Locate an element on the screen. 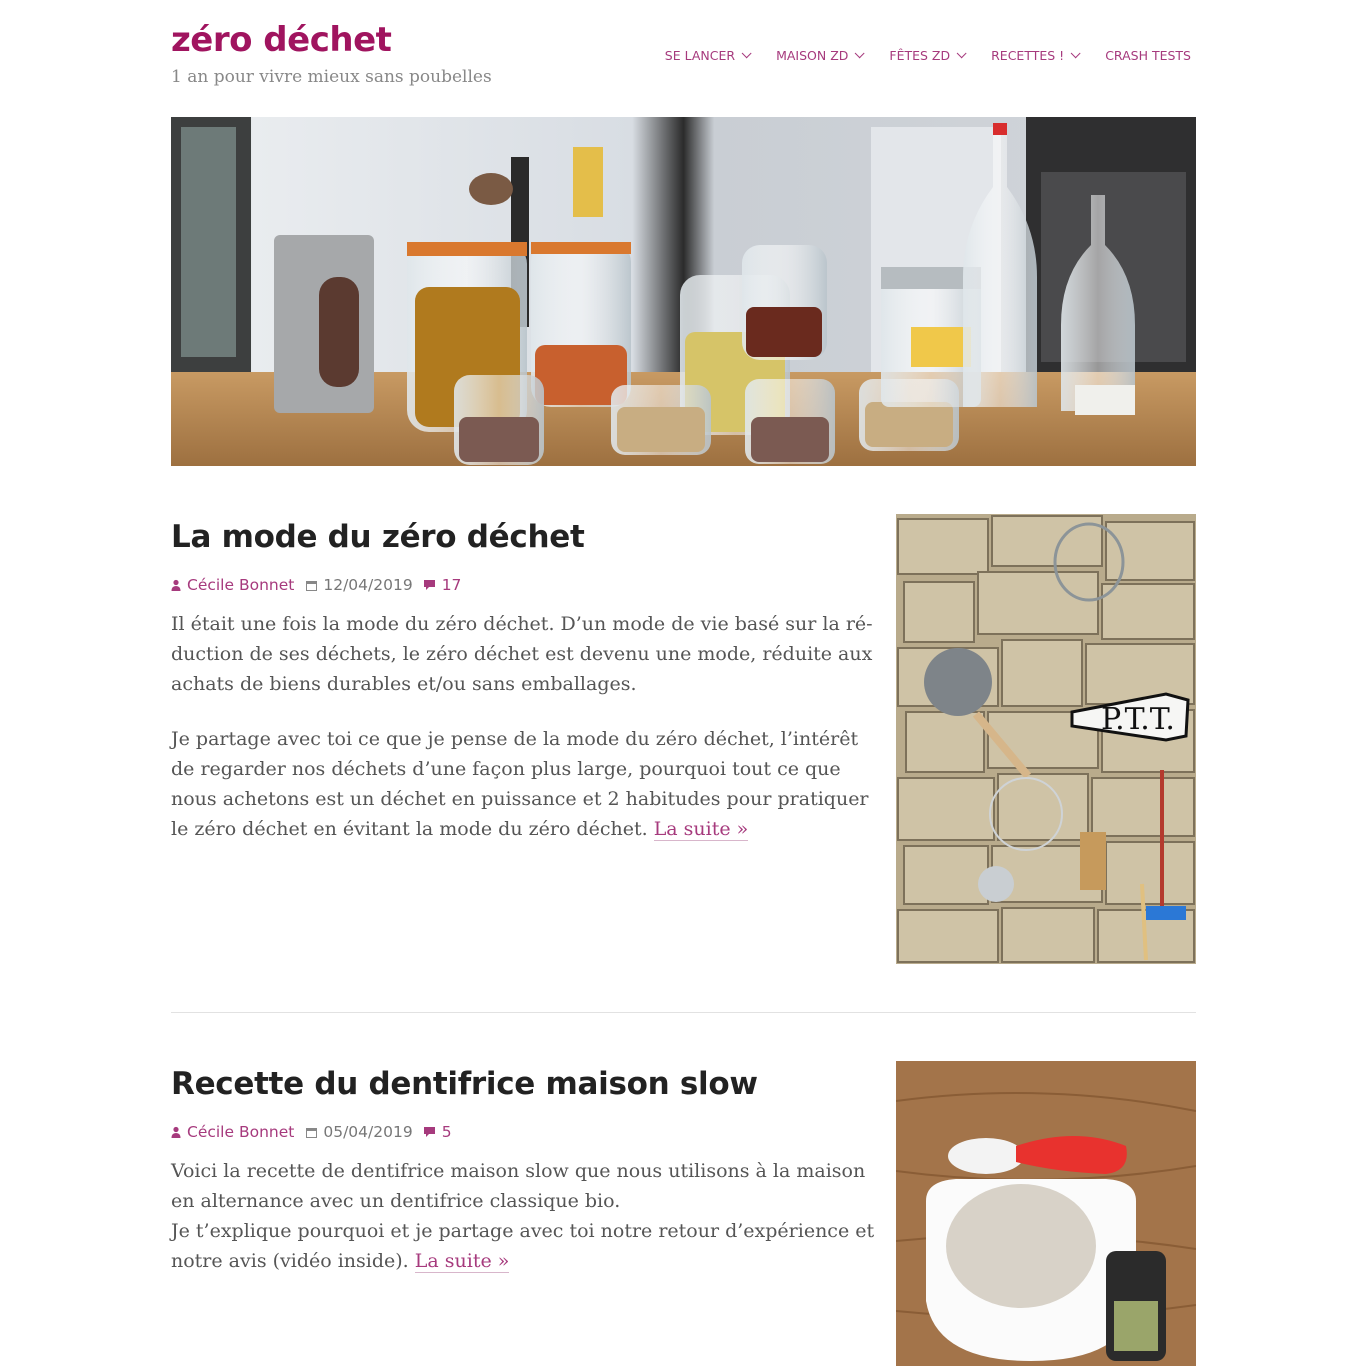  post-title: Recette du dentifrice maison slow is located at coordinates (464, 1084).